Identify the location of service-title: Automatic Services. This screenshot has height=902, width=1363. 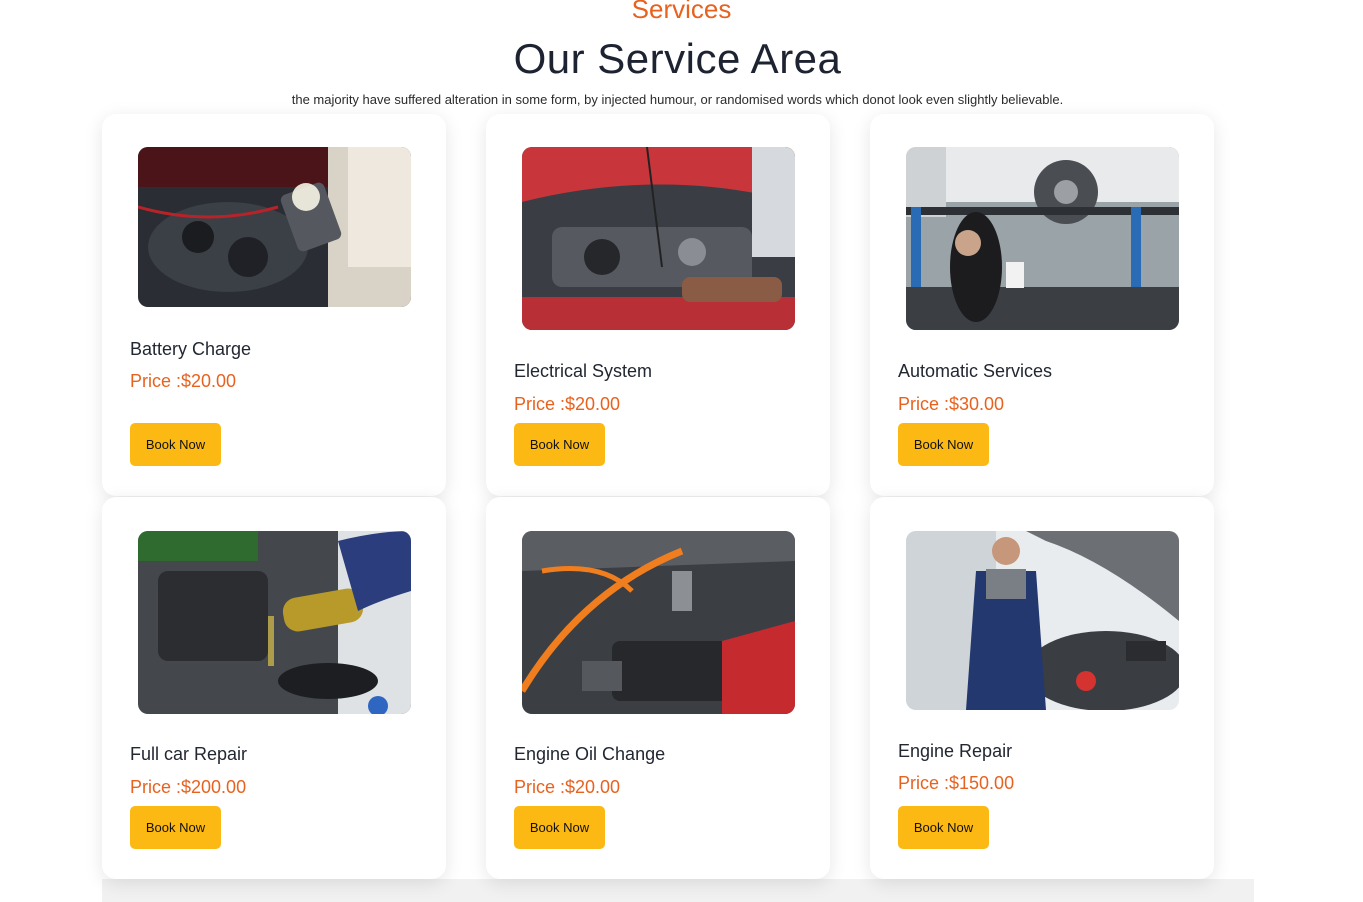
(975, 371).